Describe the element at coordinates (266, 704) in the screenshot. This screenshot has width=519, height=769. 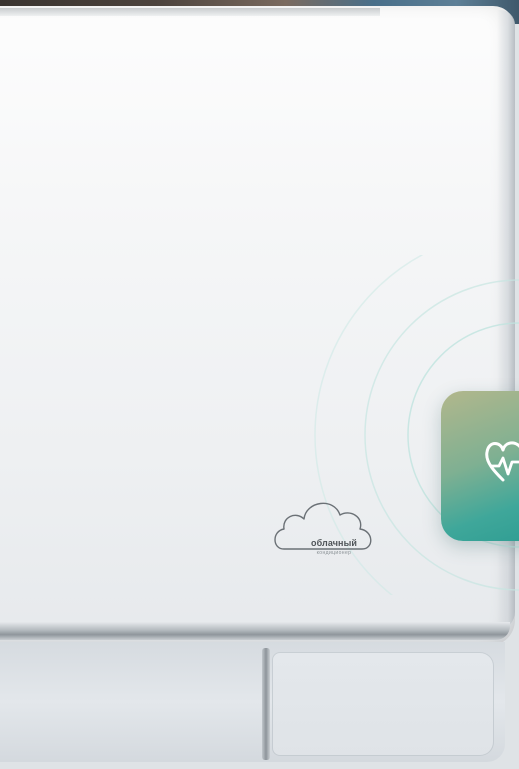
I see `louver-divider` at that location.